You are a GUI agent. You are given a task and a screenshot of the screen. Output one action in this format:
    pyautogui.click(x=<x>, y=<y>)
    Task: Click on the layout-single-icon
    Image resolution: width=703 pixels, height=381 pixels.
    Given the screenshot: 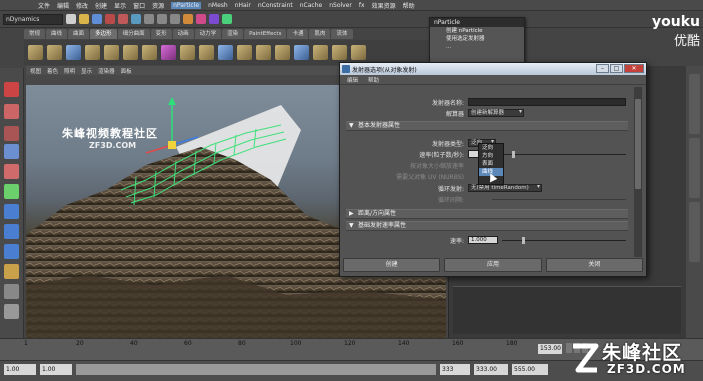 What is the action you would take?
    pyautogui.click(x=11, y=211)
    